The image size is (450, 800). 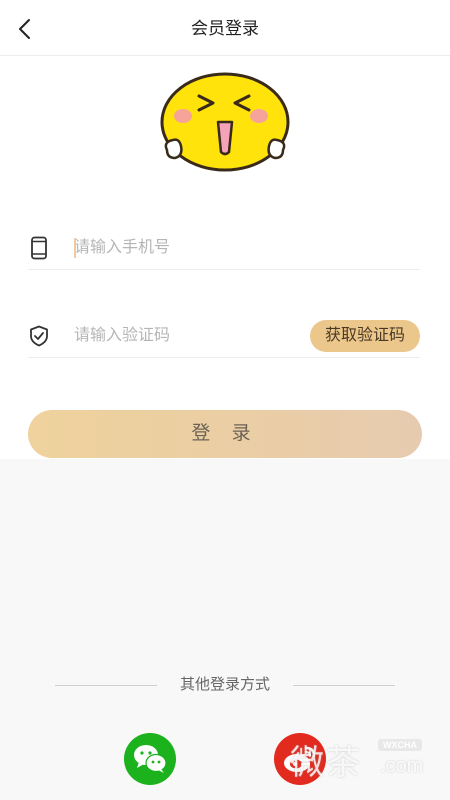 I want to click on code-field: 获取验证码, so click(x=224, y=336).